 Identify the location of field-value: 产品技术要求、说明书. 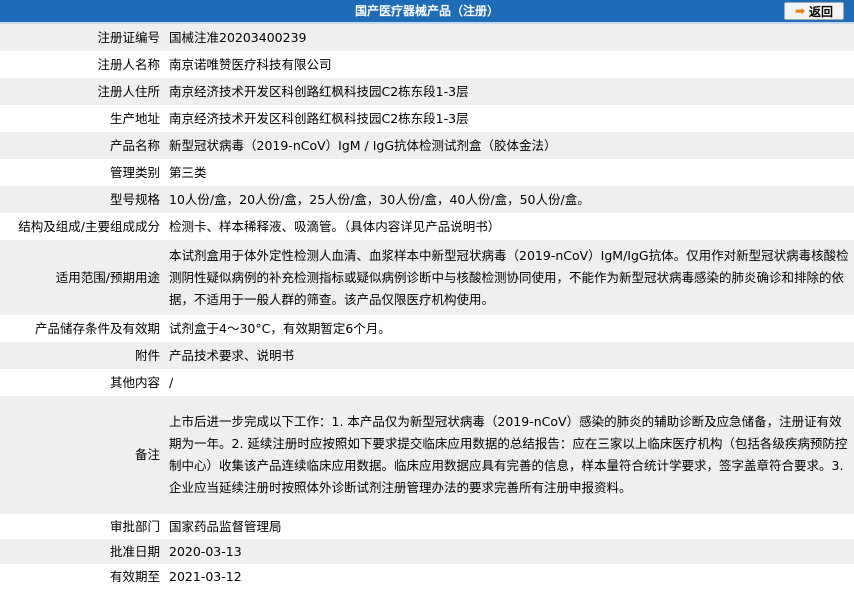
(509, 355).